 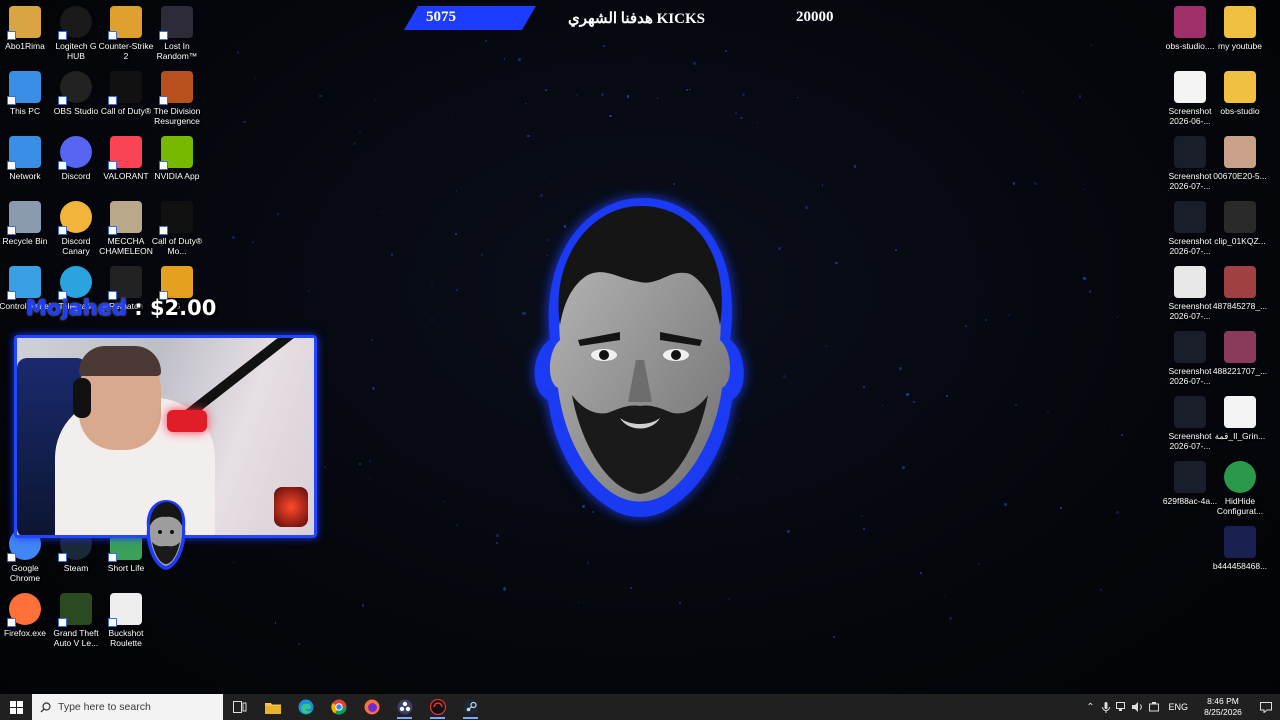 What do you see at coordinates (1223, 707) in the screenshot?
I see `taskbar-clock: 8:46 PM 8/25/2026` at bounding box center [1223, 707].